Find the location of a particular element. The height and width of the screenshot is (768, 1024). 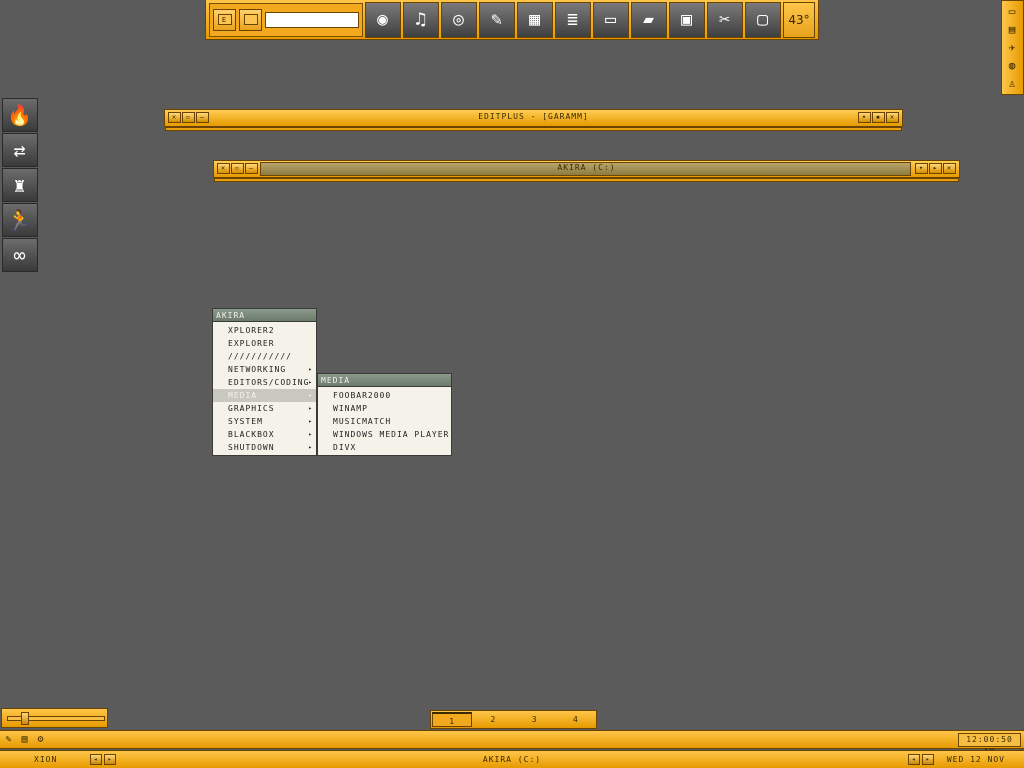

menu-item-label: /////////// is located at coordinates (260, 356).